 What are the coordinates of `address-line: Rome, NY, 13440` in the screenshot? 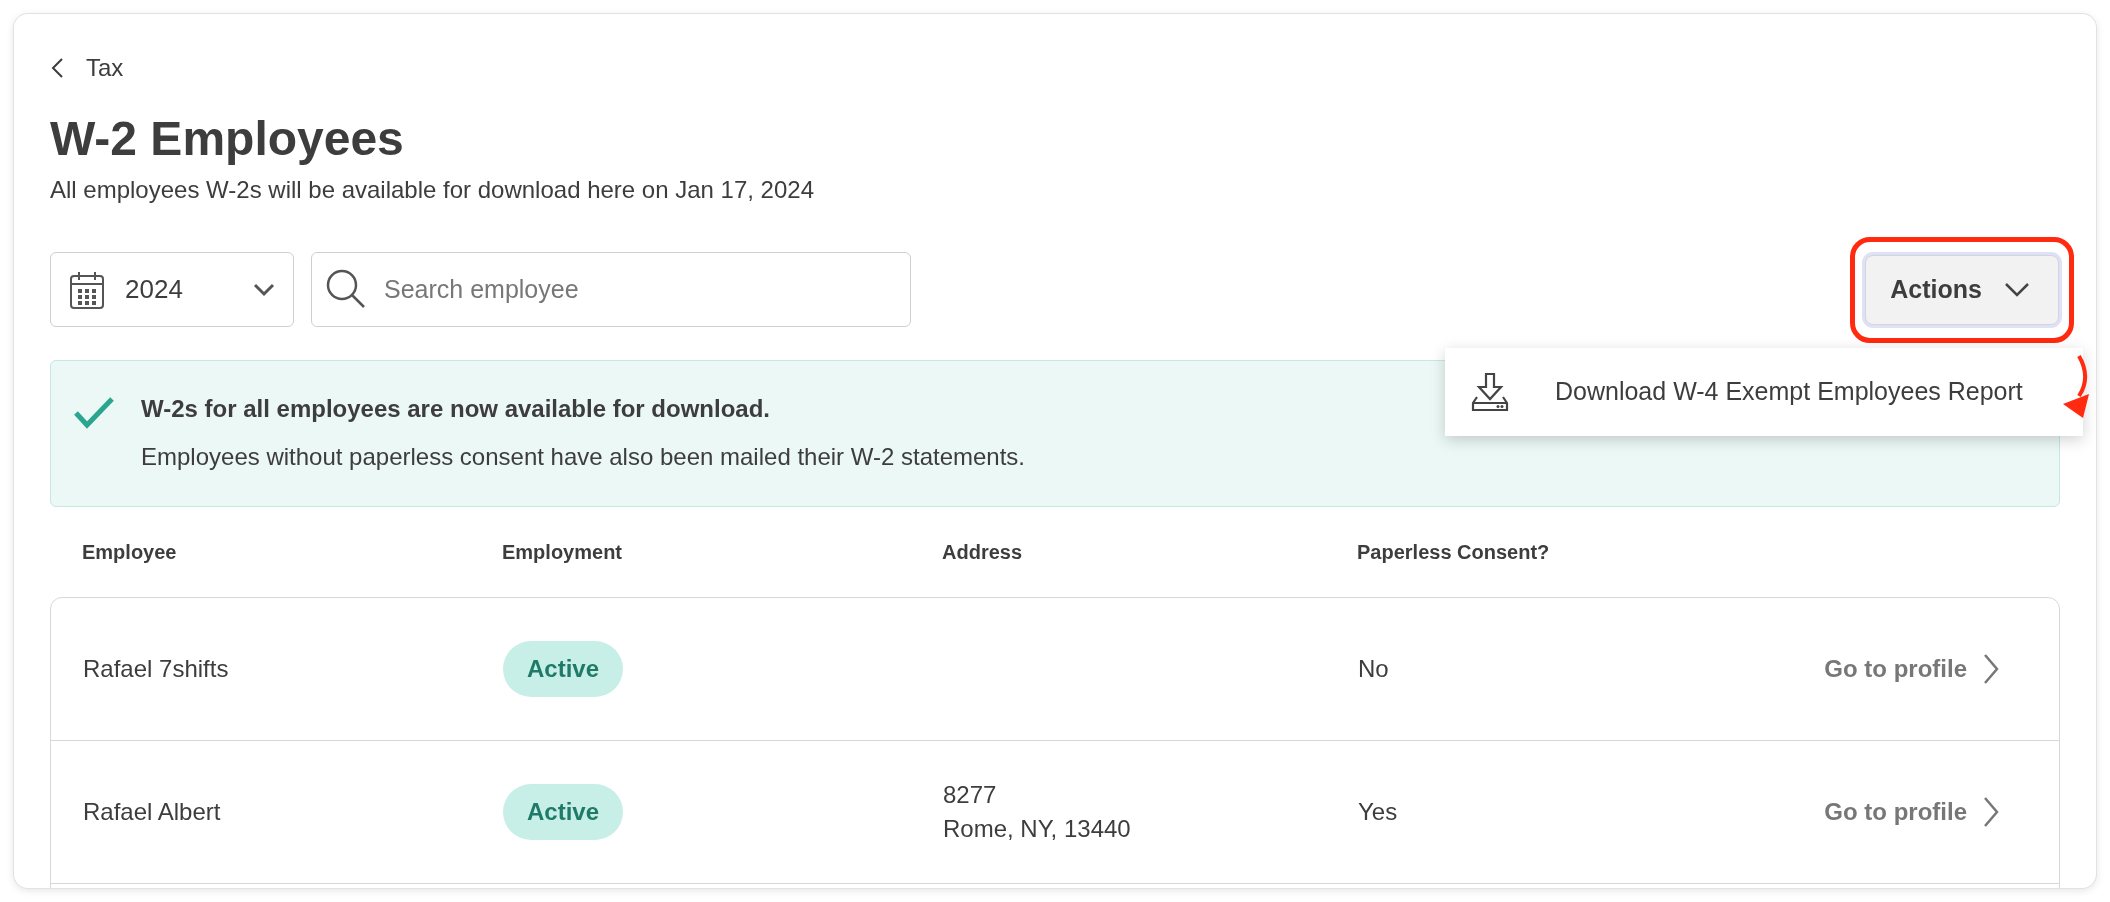 It's located at (1037, 829).